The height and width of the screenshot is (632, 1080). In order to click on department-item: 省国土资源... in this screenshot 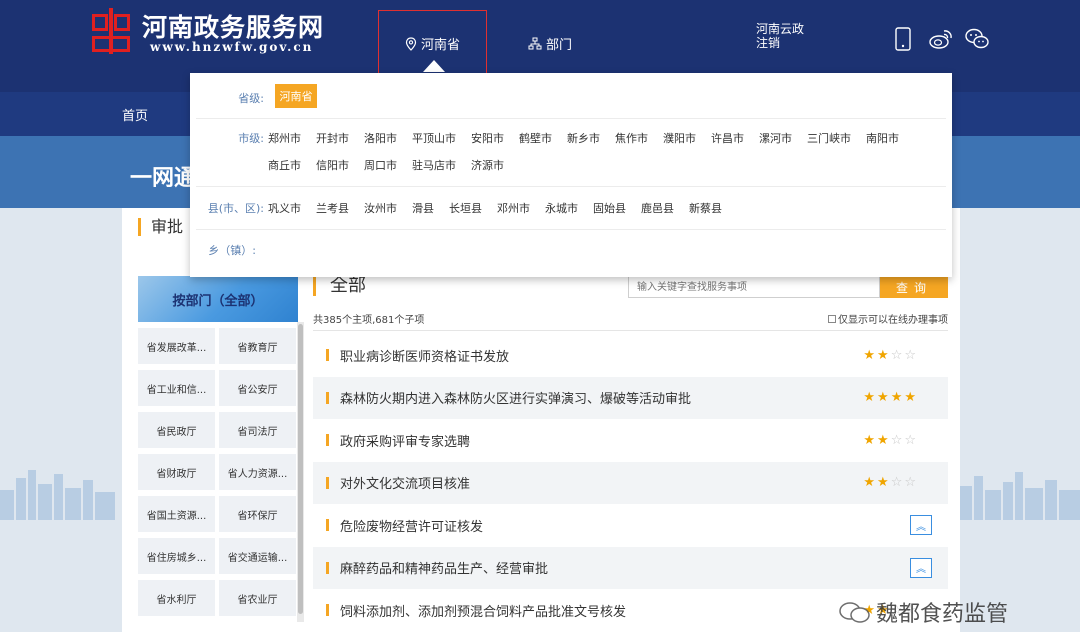, I will do `click(176, 514)`.